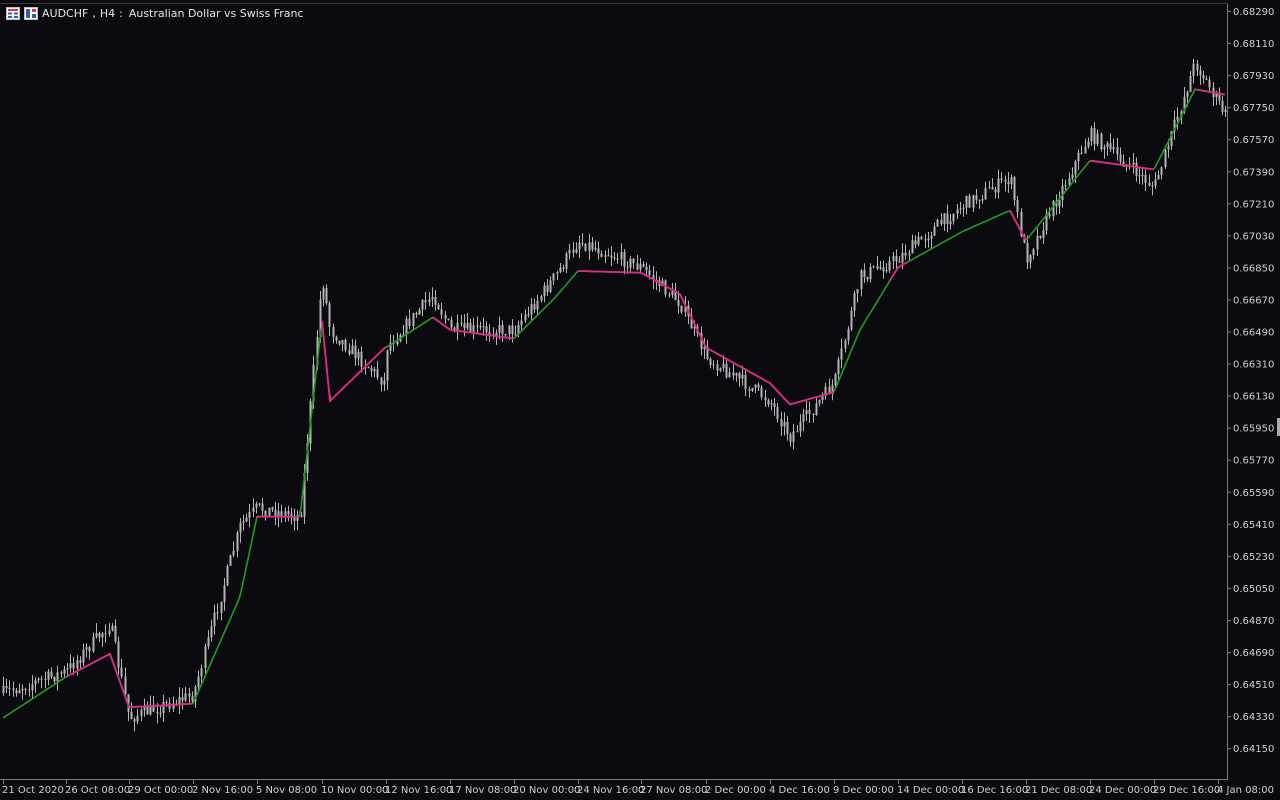 The width and height of the screenshot is (1280, 800). Describe the element at coordinates (354, 790) in the screenshot. I see `time-axis-label: 10 Nov 00:00` at that location.